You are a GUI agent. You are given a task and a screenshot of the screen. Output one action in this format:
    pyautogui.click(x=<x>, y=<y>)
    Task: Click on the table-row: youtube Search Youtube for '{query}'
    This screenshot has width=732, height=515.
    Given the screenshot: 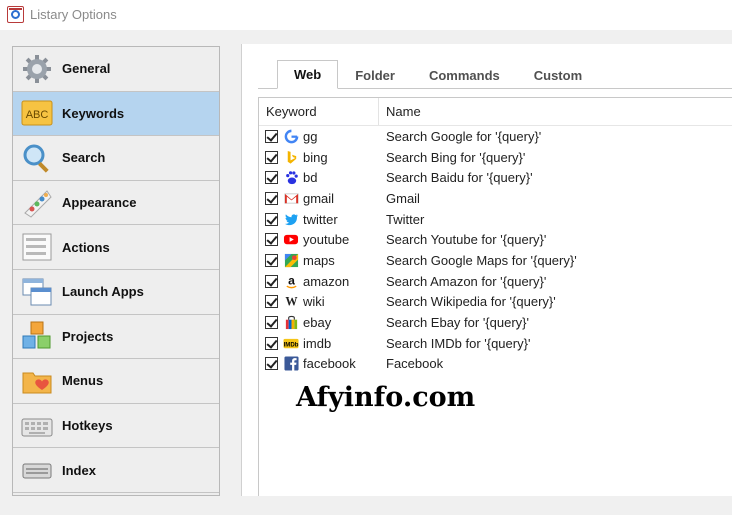 What is the action you would take?
    pyautogui.click(x=495, y=239)
    